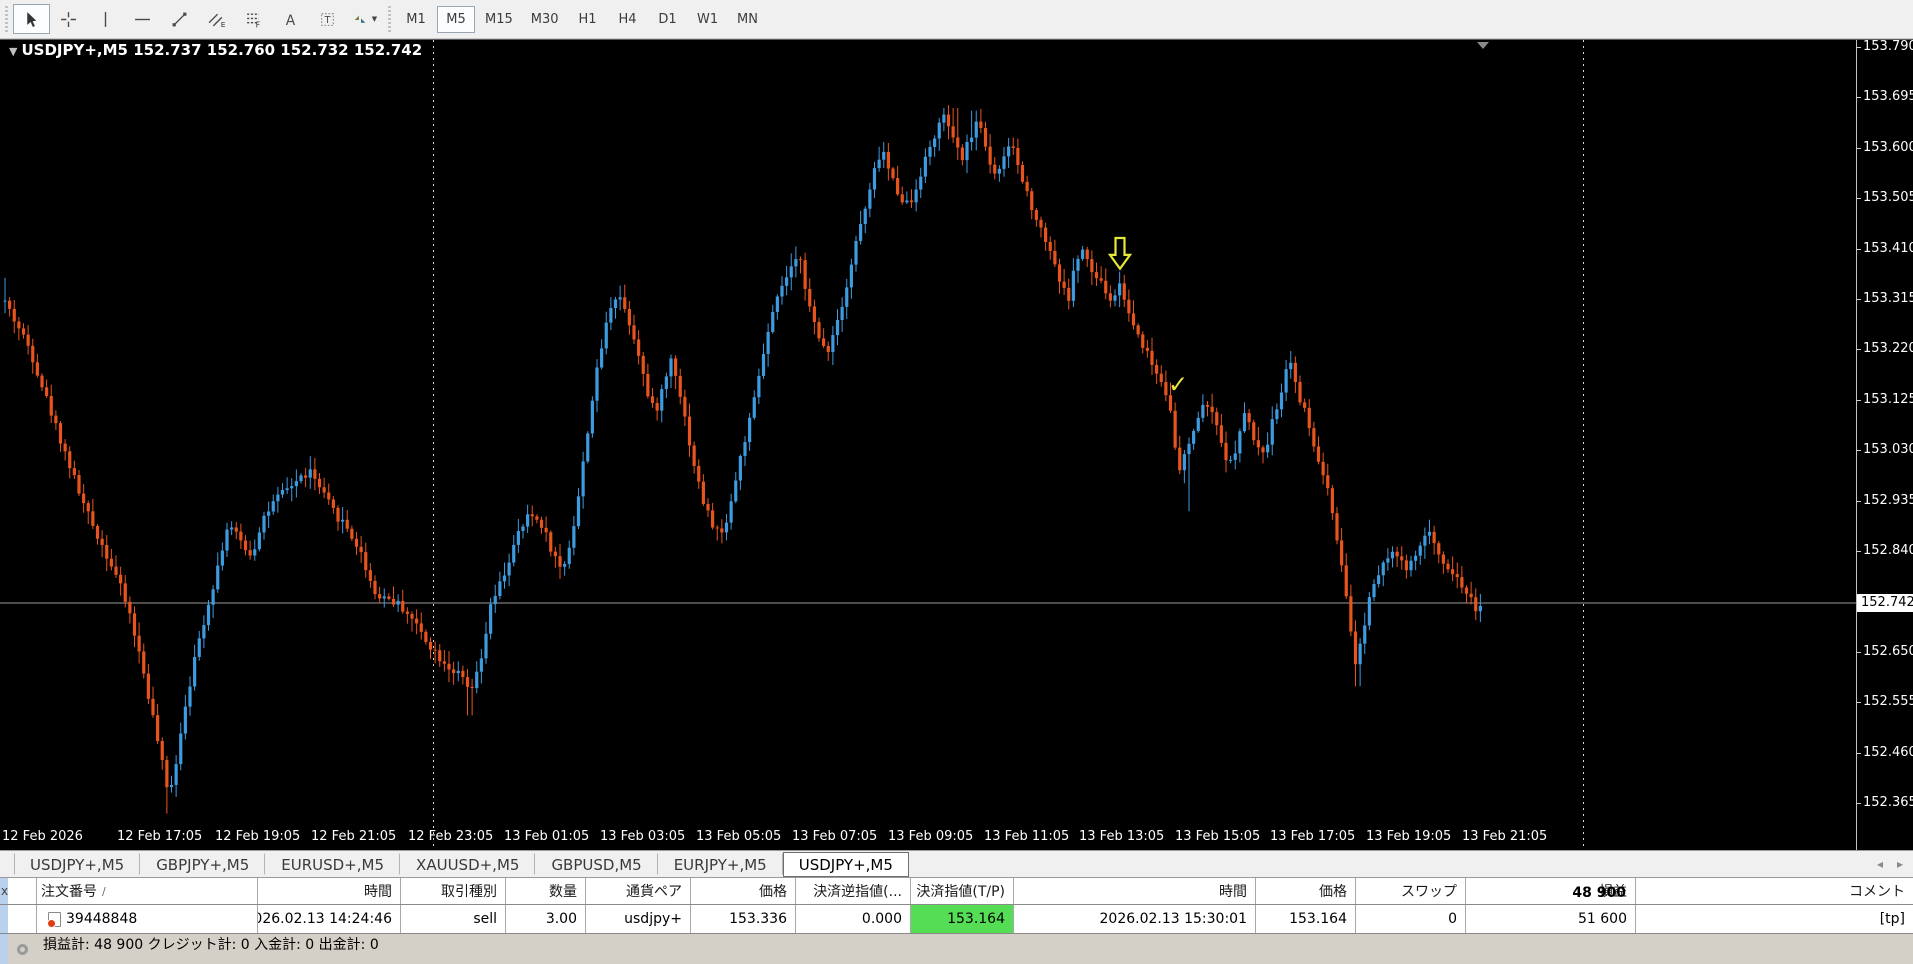 The width and height of the screenshot is (1913, 964). I want to click on trade-cell-volume: 3.00, so click(545, 919).